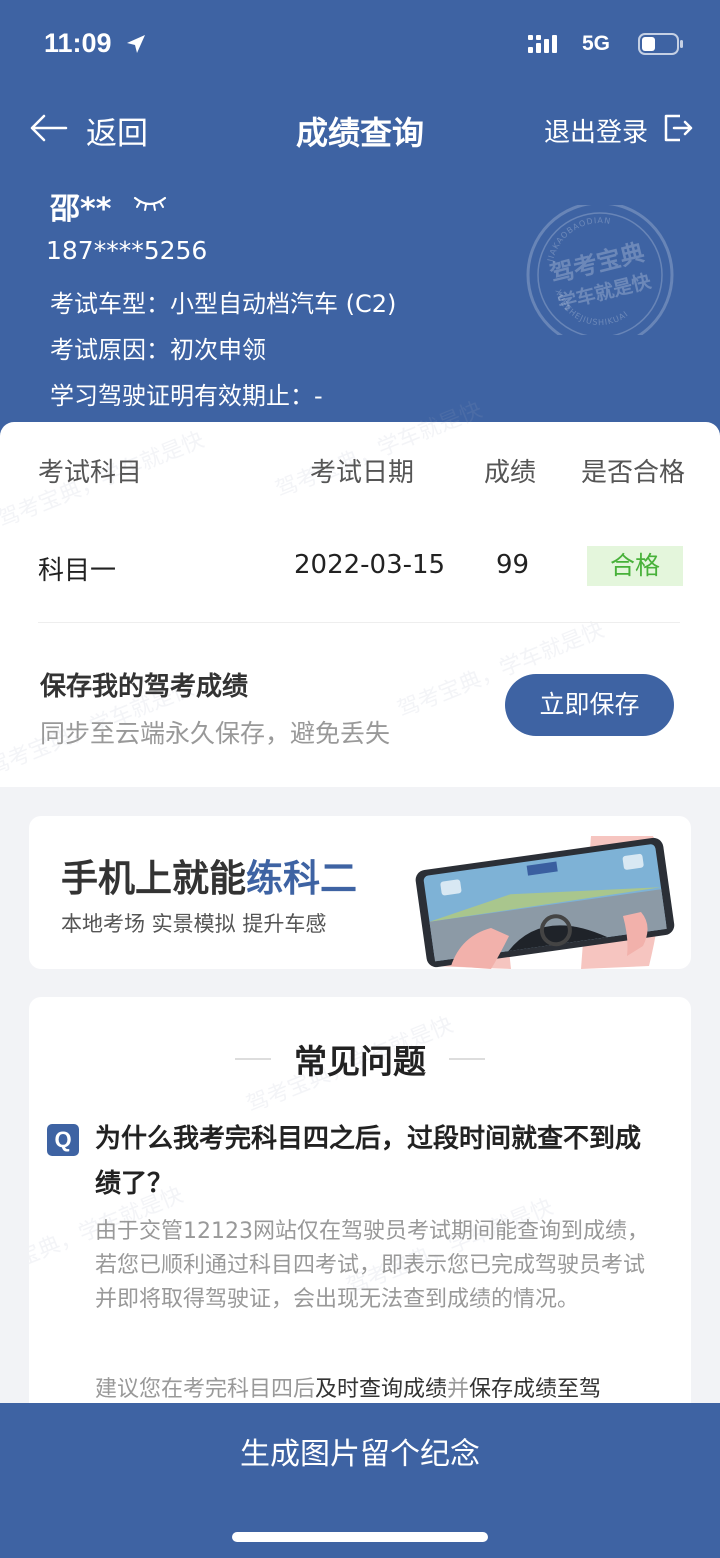  What do you see at coordinates (90, 473) in the screenshot?
I see `header-subject: 考试科目` at bounding box center [90, 473].